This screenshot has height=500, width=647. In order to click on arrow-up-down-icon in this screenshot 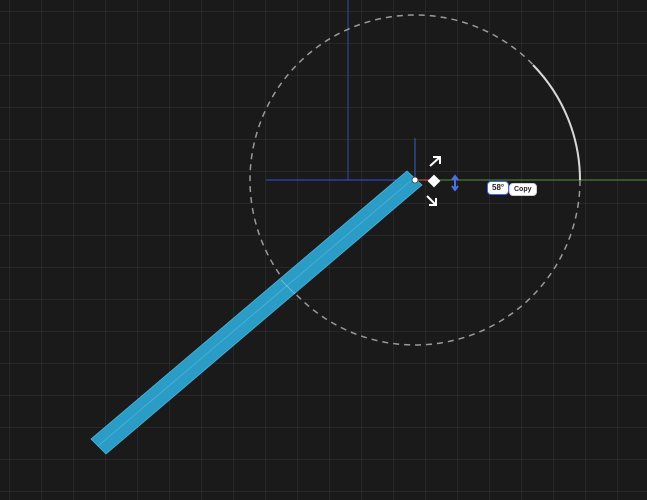, I will do `click(455, 183)`.